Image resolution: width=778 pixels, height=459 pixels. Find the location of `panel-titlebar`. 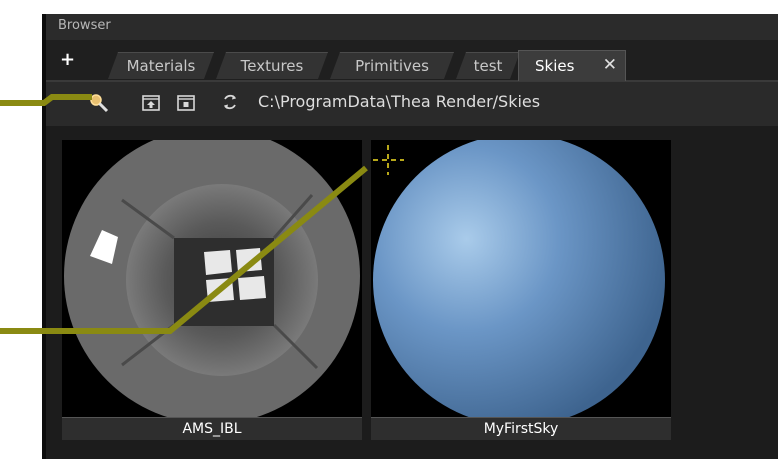

panel-titlebar is located at coordinates (412, 27).